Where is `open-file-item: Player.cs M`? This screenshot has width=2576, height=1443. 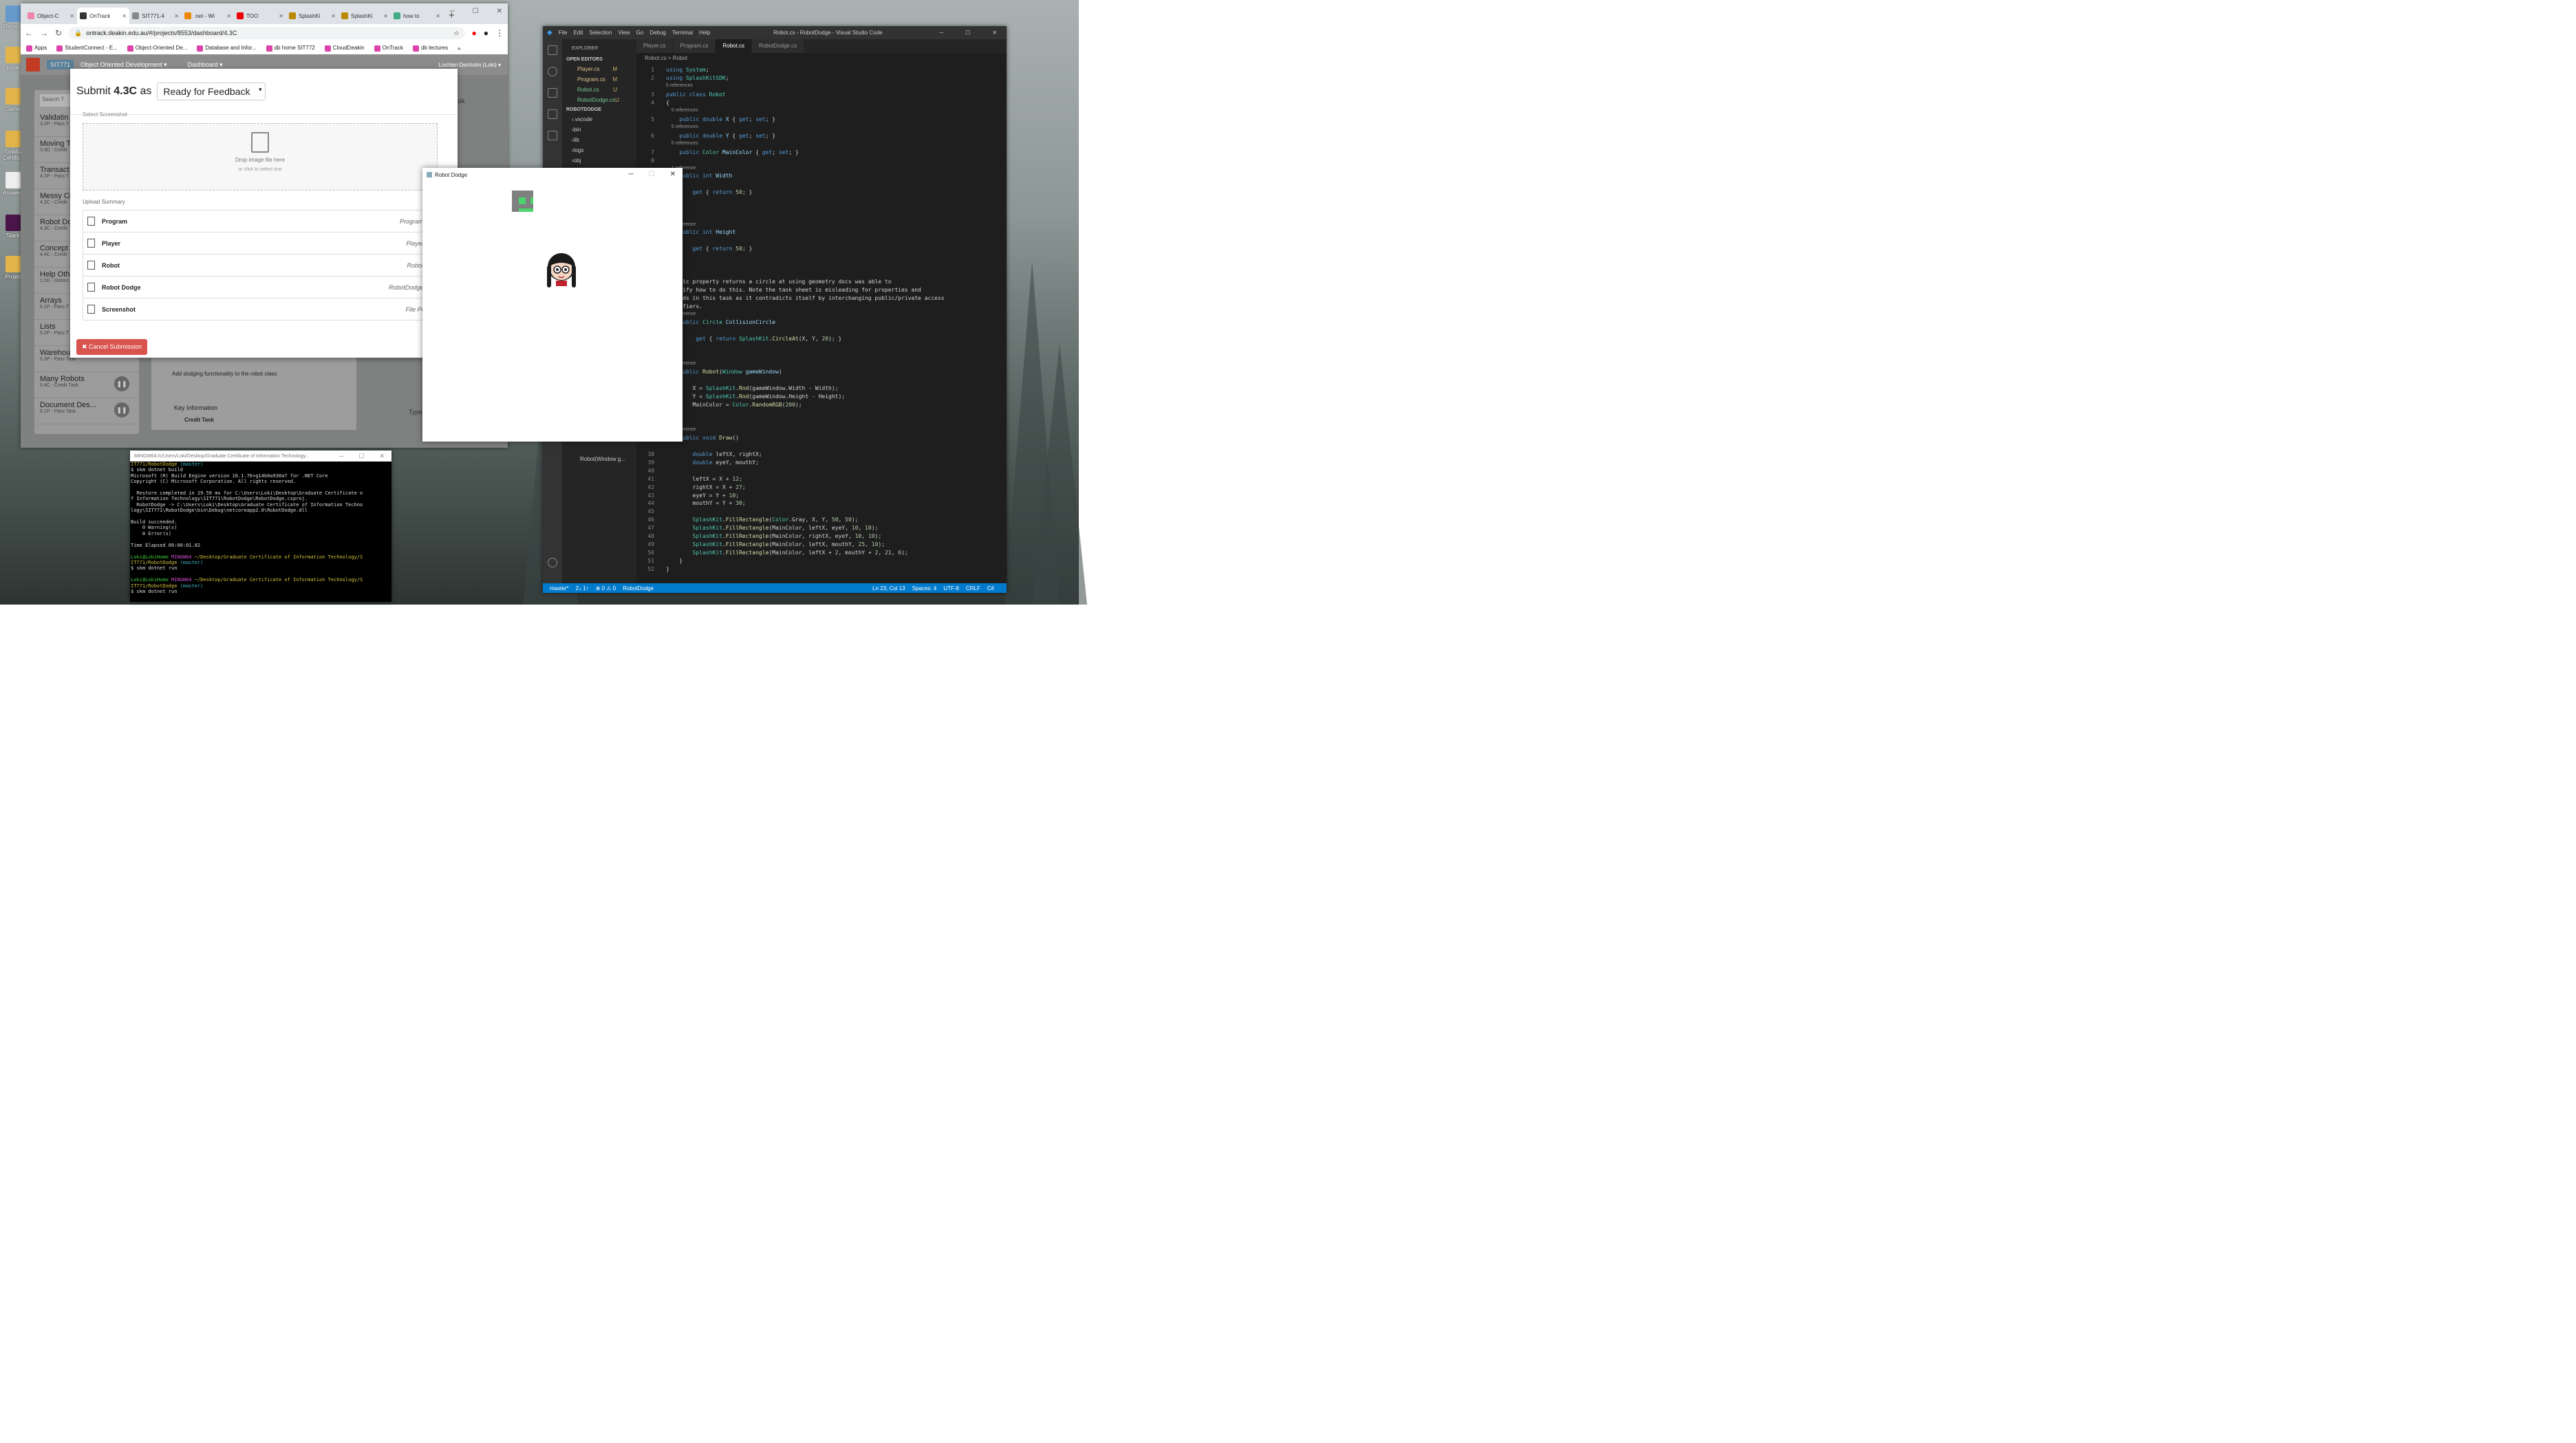
open-file-item: Player.cs M is located at coordinates (599, 69).